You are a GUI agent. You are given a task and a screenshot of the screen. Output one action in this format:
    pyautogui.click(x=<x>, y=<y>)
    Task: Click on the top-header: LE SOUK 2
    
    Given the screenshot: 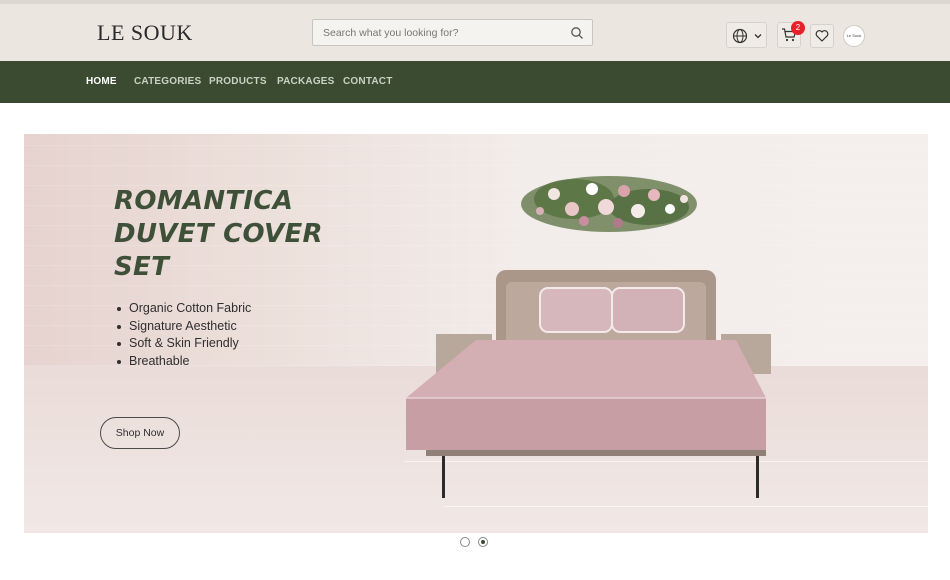 What is the action you would take?
    pyautogui.click(x=475, y=30)
    